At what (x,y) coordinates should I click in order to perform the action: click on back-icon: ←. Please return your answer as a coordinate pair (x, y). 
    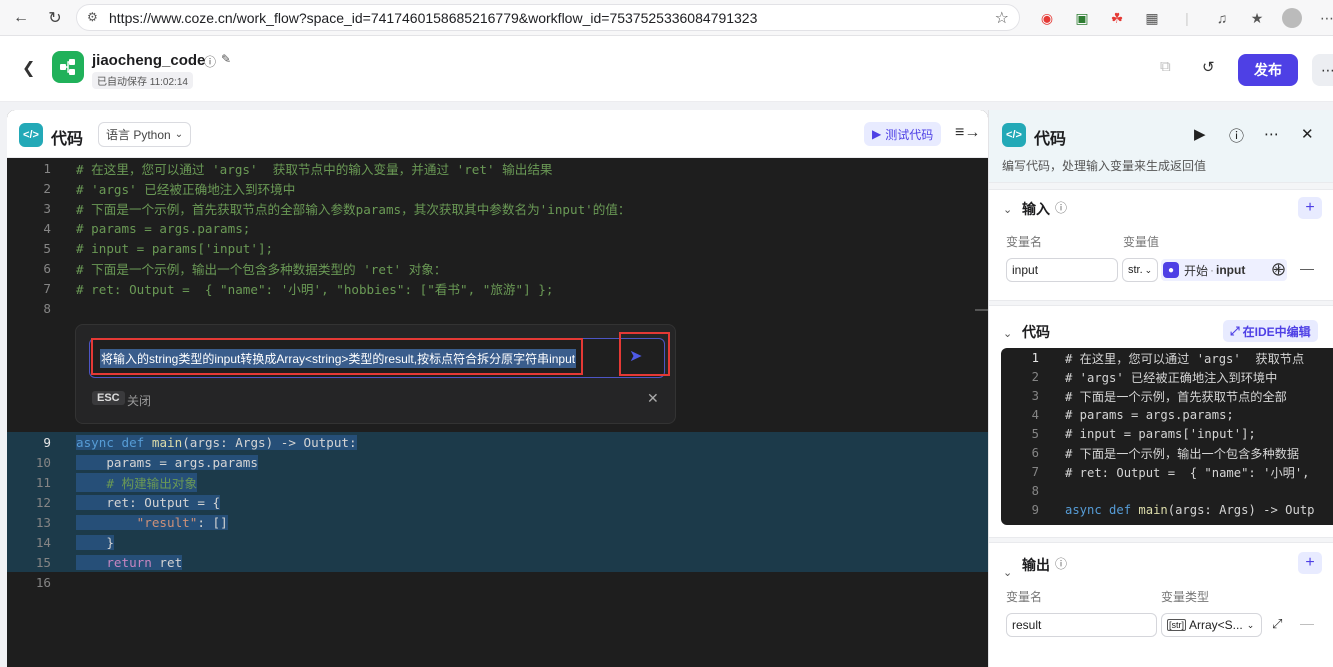
    Looking at the image, I should click on (21, 18).